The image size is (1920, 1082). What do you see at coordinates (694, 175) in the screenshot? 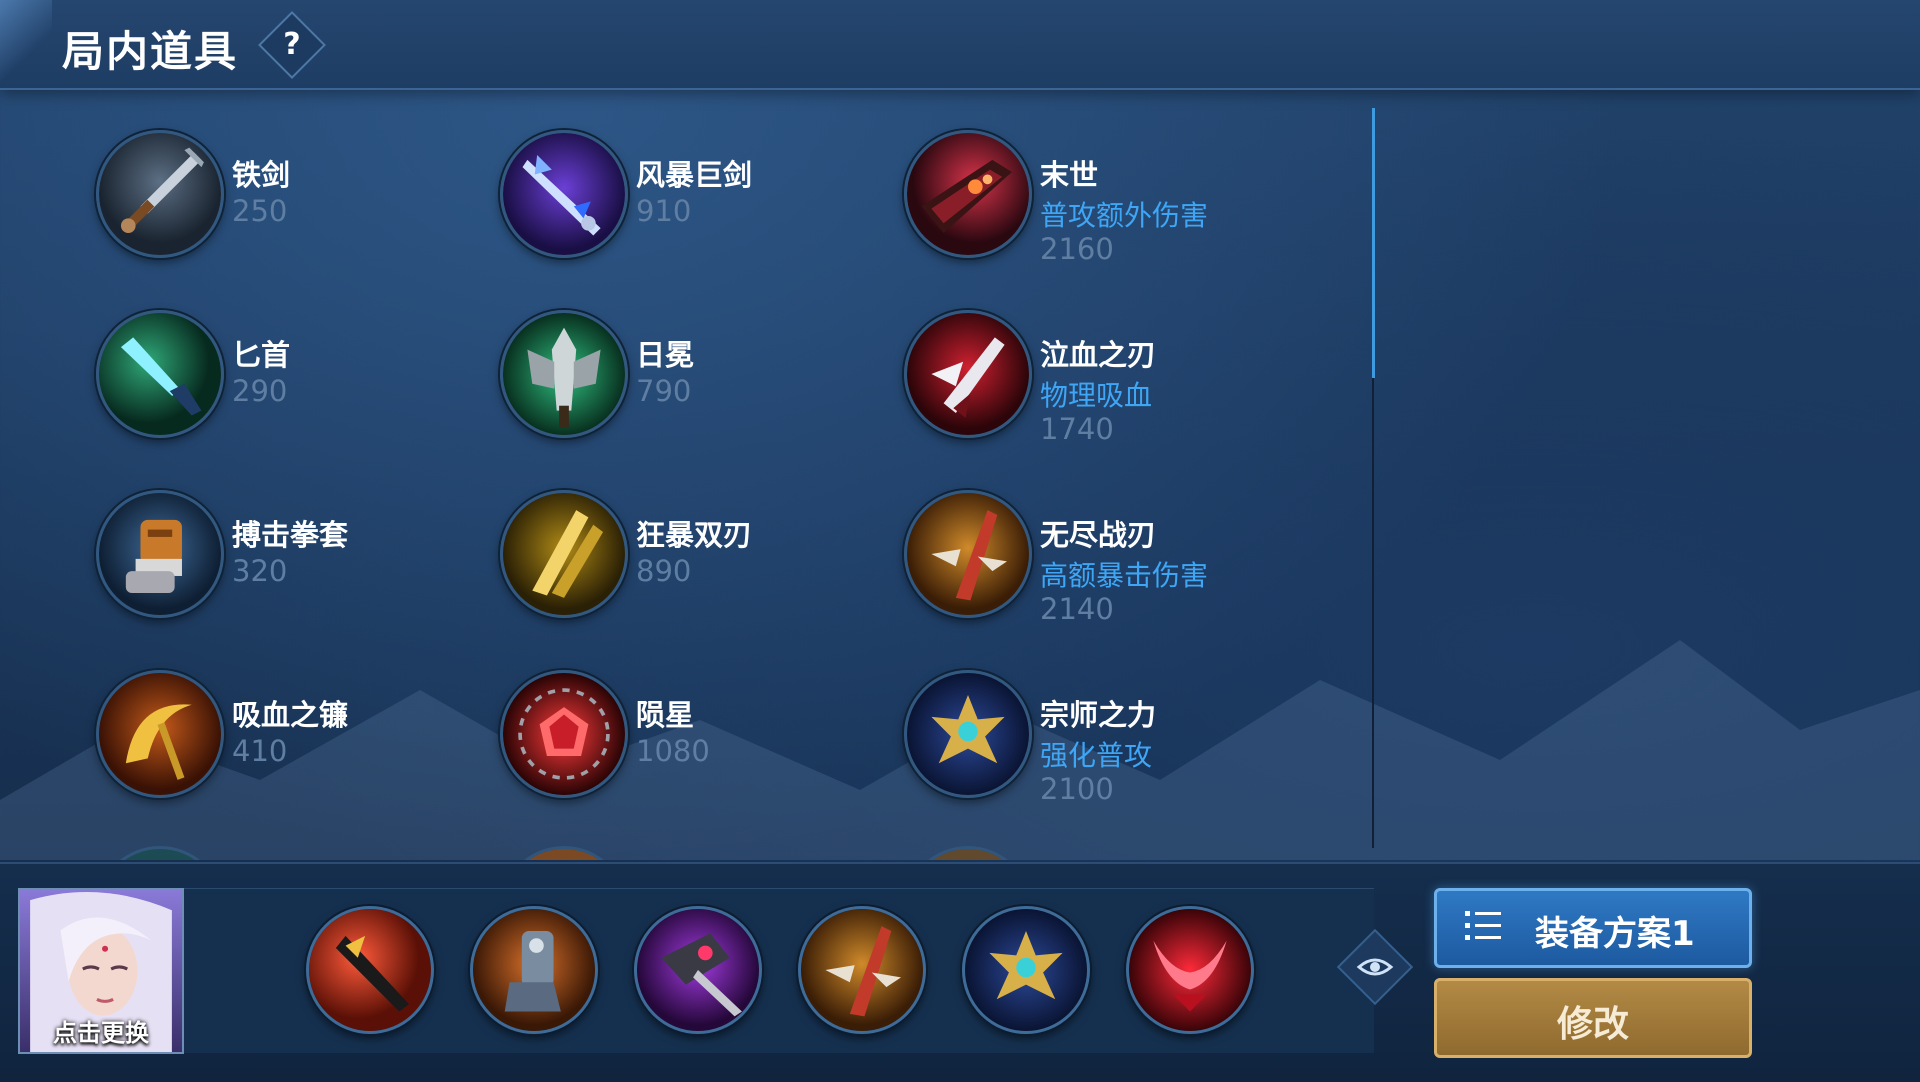
I see `item-name: 风暴巨剑` at bounding box center [694, 175].